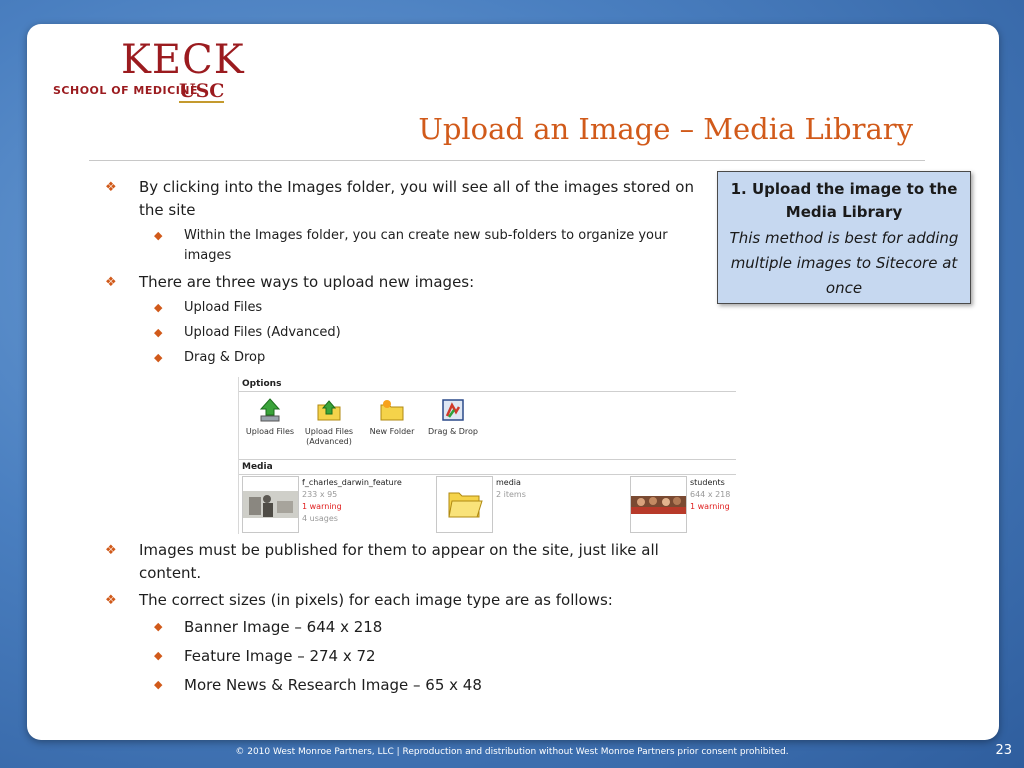 This screenshot has width=1024, height=768. What do you see at coordinates (225, 357) in the screenshot?
I see `sub-bullet-text: Drag & Drop` at bounding box center [225, 357].